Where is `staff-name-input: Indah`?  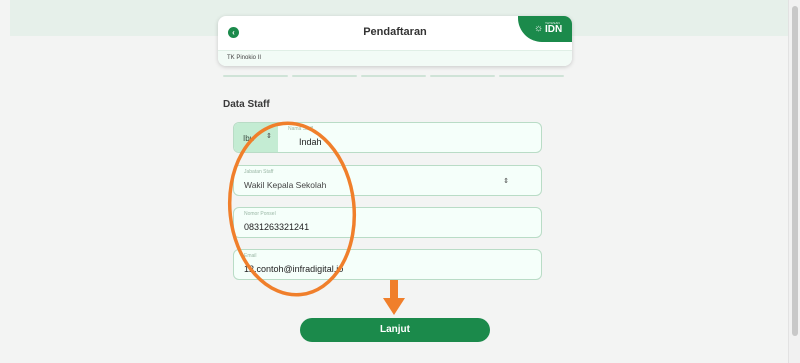 staff-name-input: Indah is located at coordinates (429, 142).